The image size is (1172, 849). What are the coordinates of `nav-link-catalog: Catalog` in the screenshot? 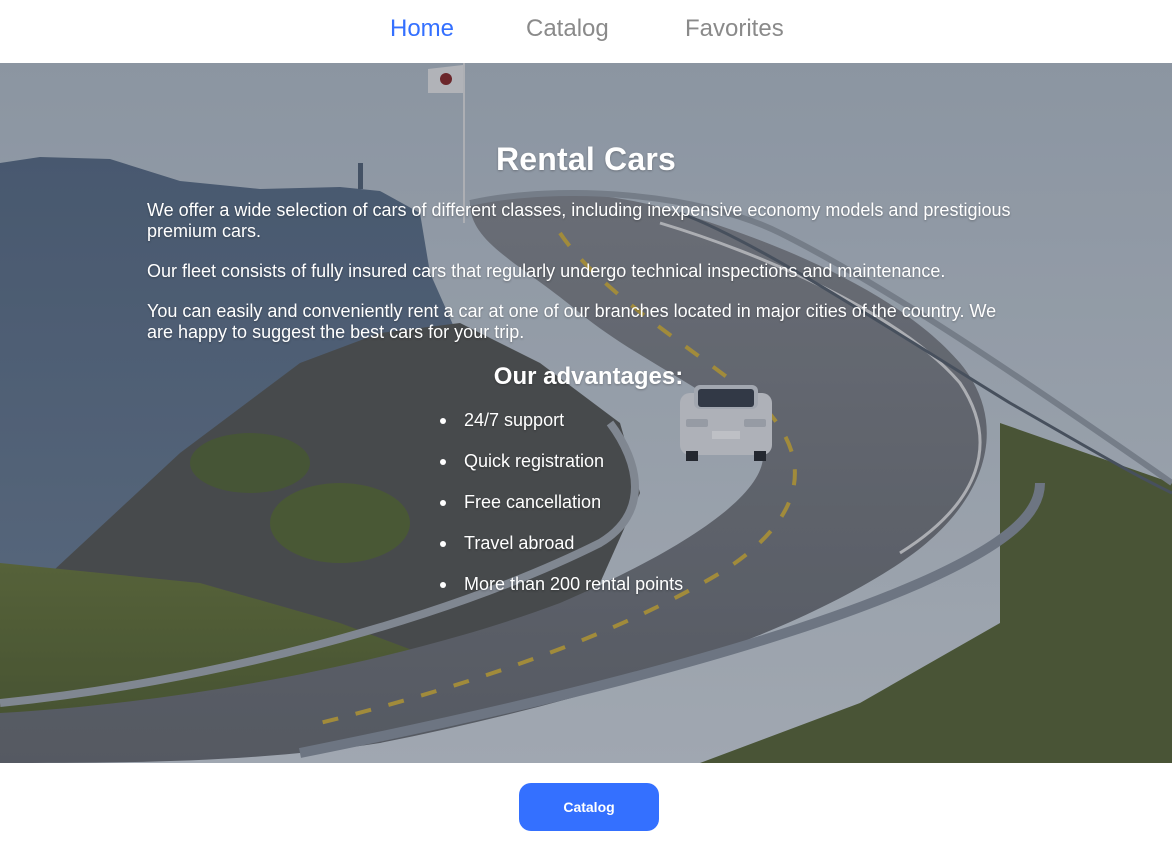 It's located at (567, 29).